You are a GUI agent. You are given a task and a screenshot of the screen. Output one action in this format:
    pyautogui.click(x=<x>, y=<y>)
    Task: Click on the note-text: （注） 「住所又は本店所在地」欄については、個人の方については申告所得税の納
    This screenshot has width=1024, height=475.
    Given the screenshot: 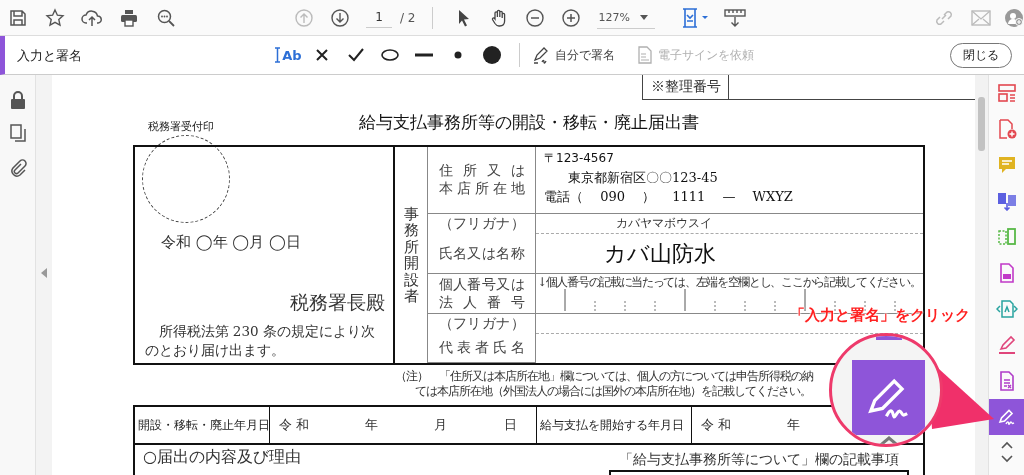 What is the action you would take?
    pyautogui.click(x=604, y=376)
    